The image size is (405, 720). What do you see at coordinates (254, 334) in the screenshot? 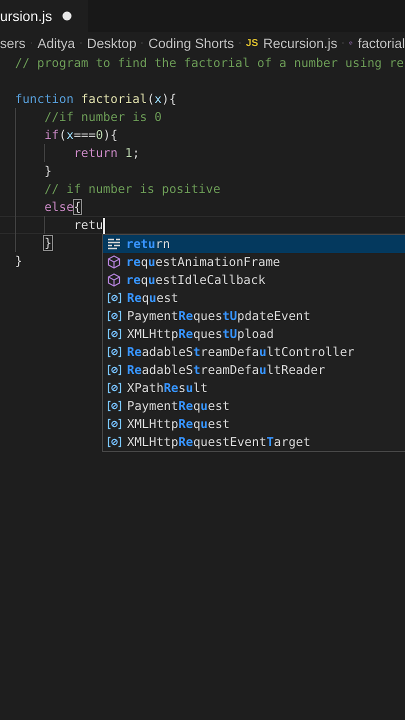
I see `suggestion-item: XMLHttpRequestUpload` at bounding box center [254, 334].